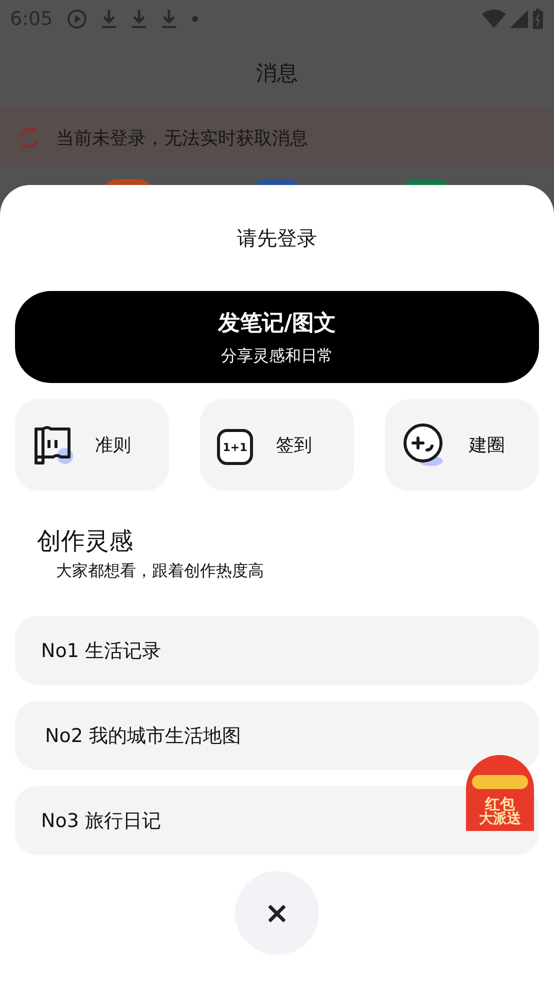  I want to click on battery-icon, so click(538, 19).